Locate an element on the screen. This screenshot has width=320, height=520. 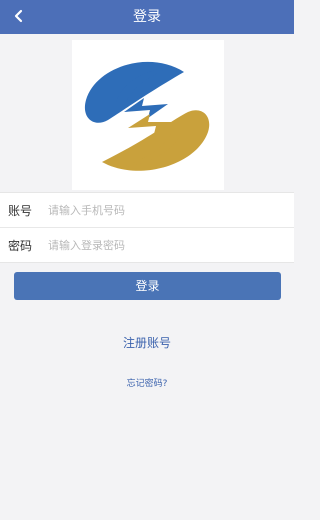
header-bar: 登录 is located at coordinates (147, 17).